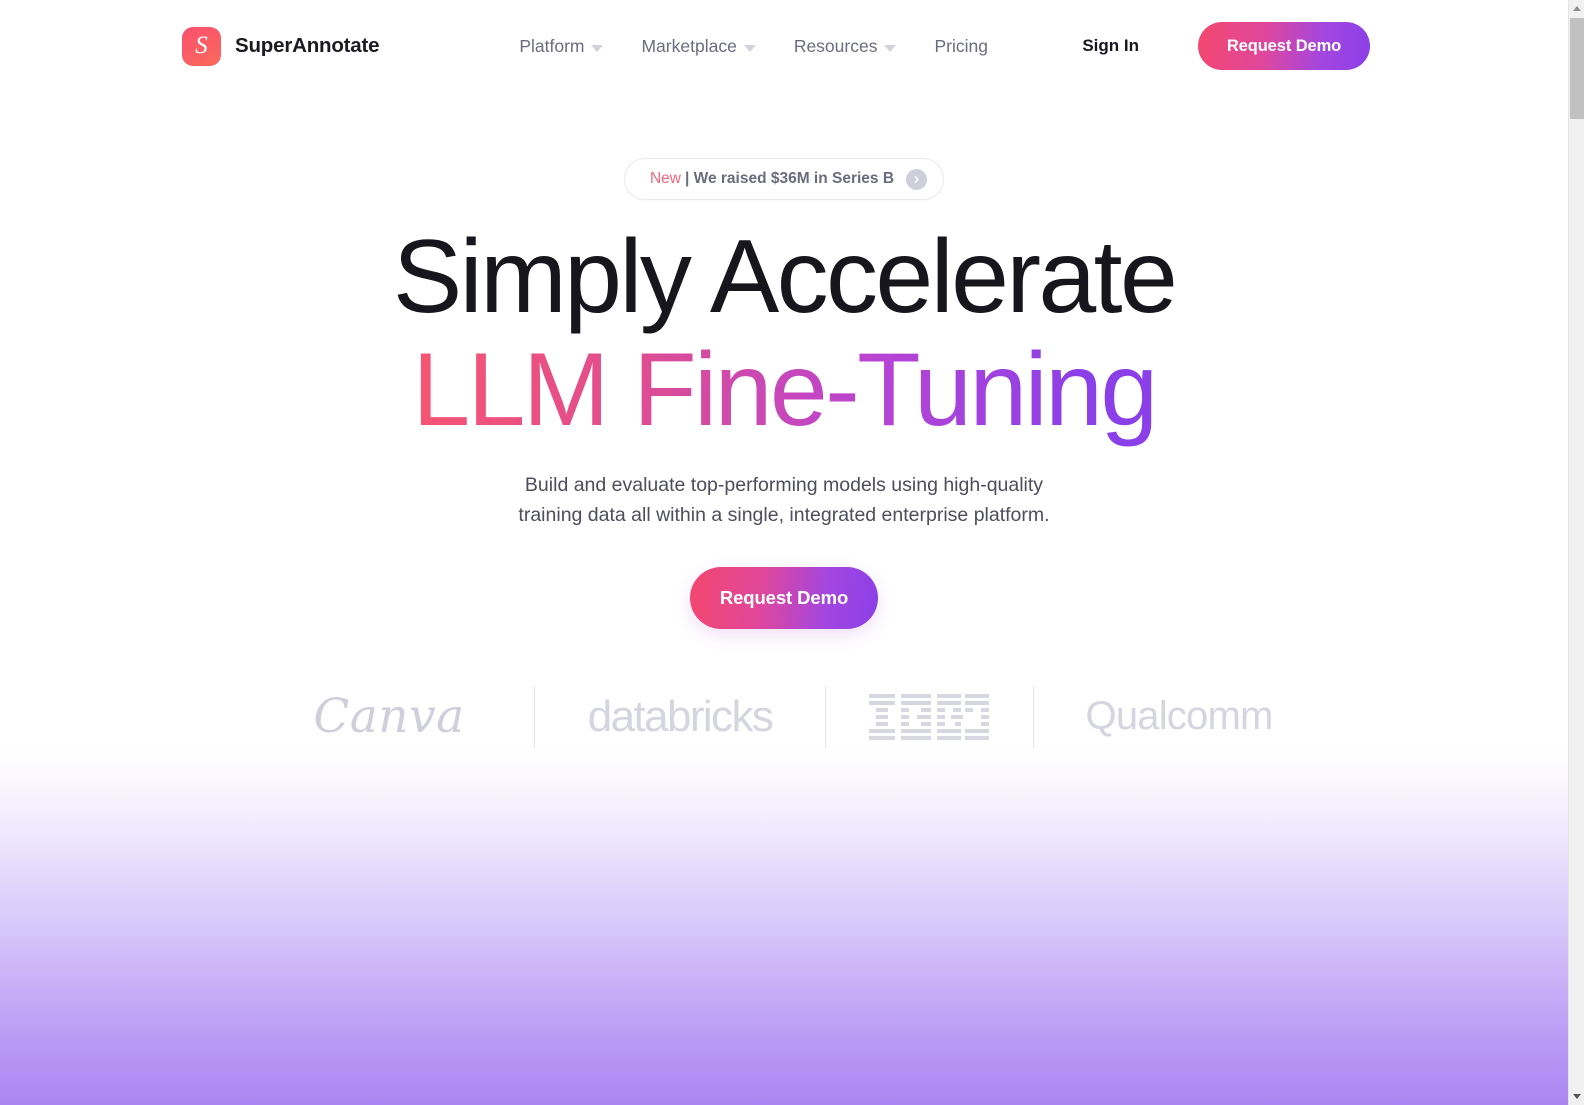  What do you see at coordinates (1577, 68) in the screenshot?
I see `scrollbar-thumb` at bounding box center [1577, 68].